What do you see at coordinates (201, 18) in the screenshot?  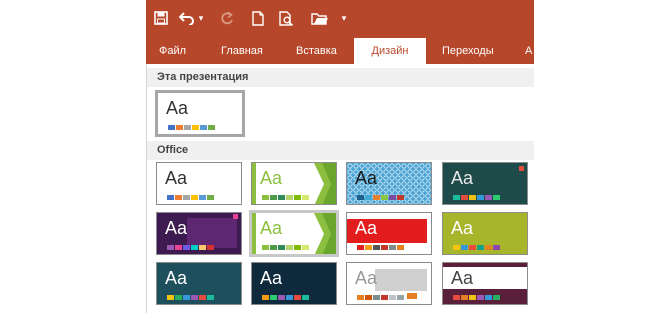 I see `undo-dropdown-button: ▾` at bounding box center [201, 18].